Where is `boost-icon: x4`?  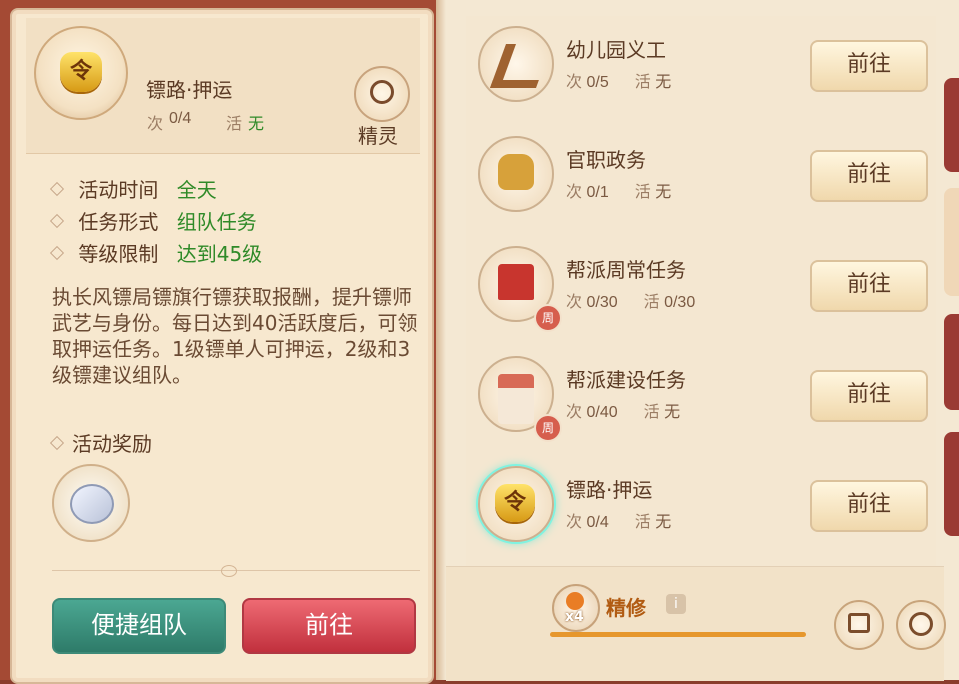 boost-icon: x4 is located at coordinates (576, 608).